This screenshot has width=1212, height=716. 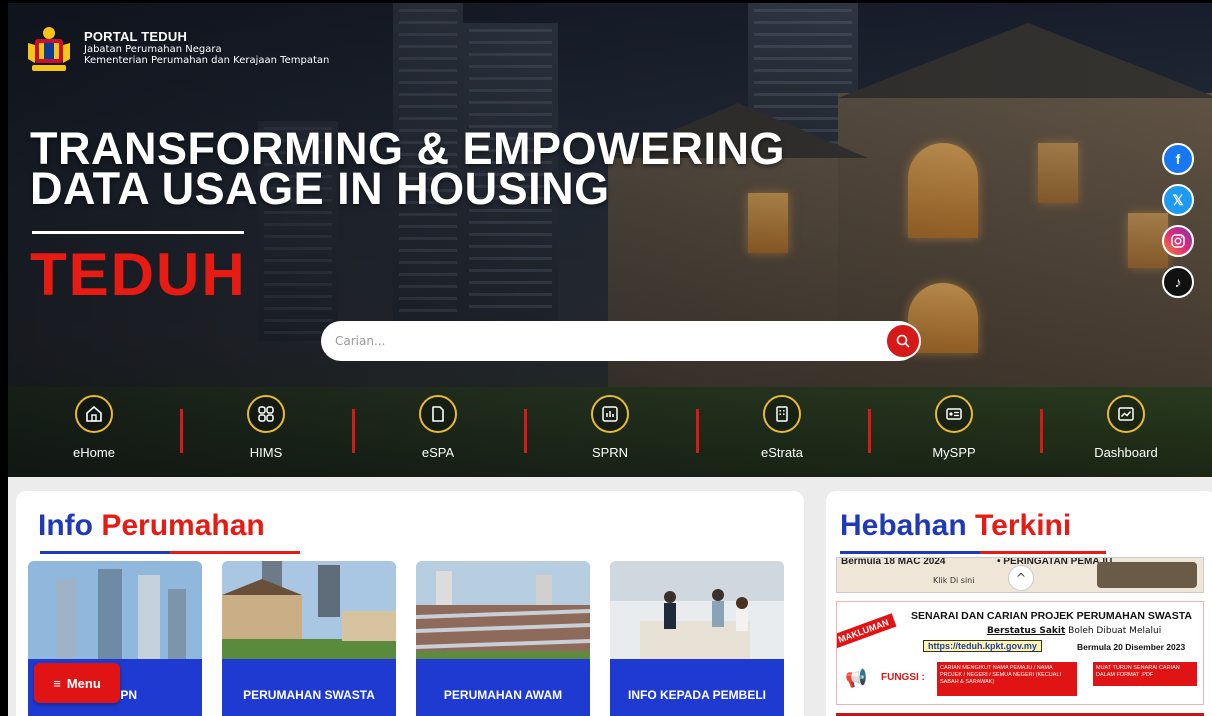 I want to click on card-label: PERUMAHAN AWAM, so click(x=503, y=687).